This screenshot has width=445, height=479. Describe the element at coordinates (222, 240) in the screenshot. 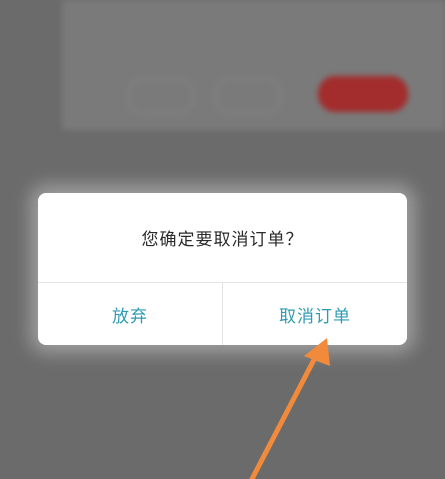

I see `dialog-message: 您确定要取消订单？` at that location.